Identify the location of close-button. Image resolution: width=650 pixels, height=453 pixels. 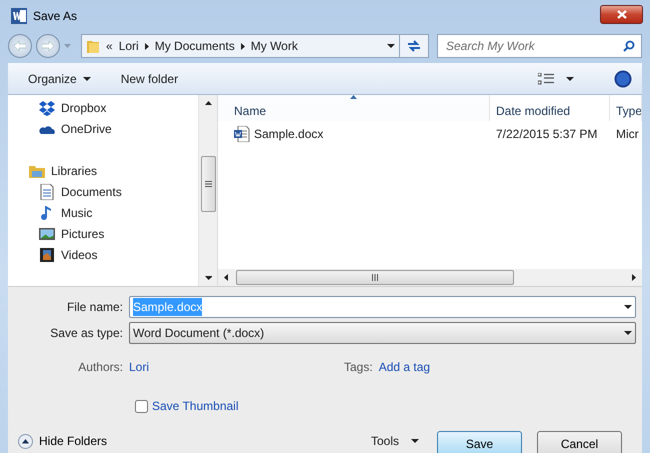
(621, 14).